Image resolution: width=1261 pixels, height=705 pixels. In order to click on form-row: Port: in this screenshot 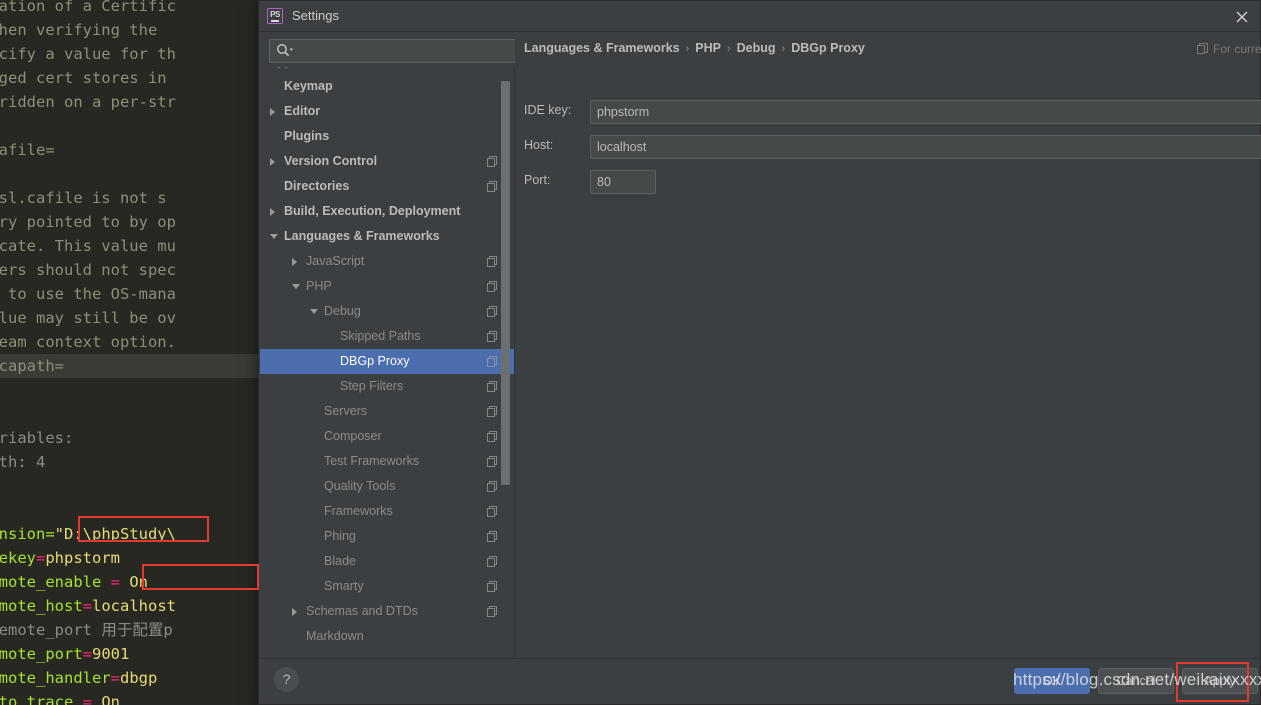, I will do `click(590, 182)`.